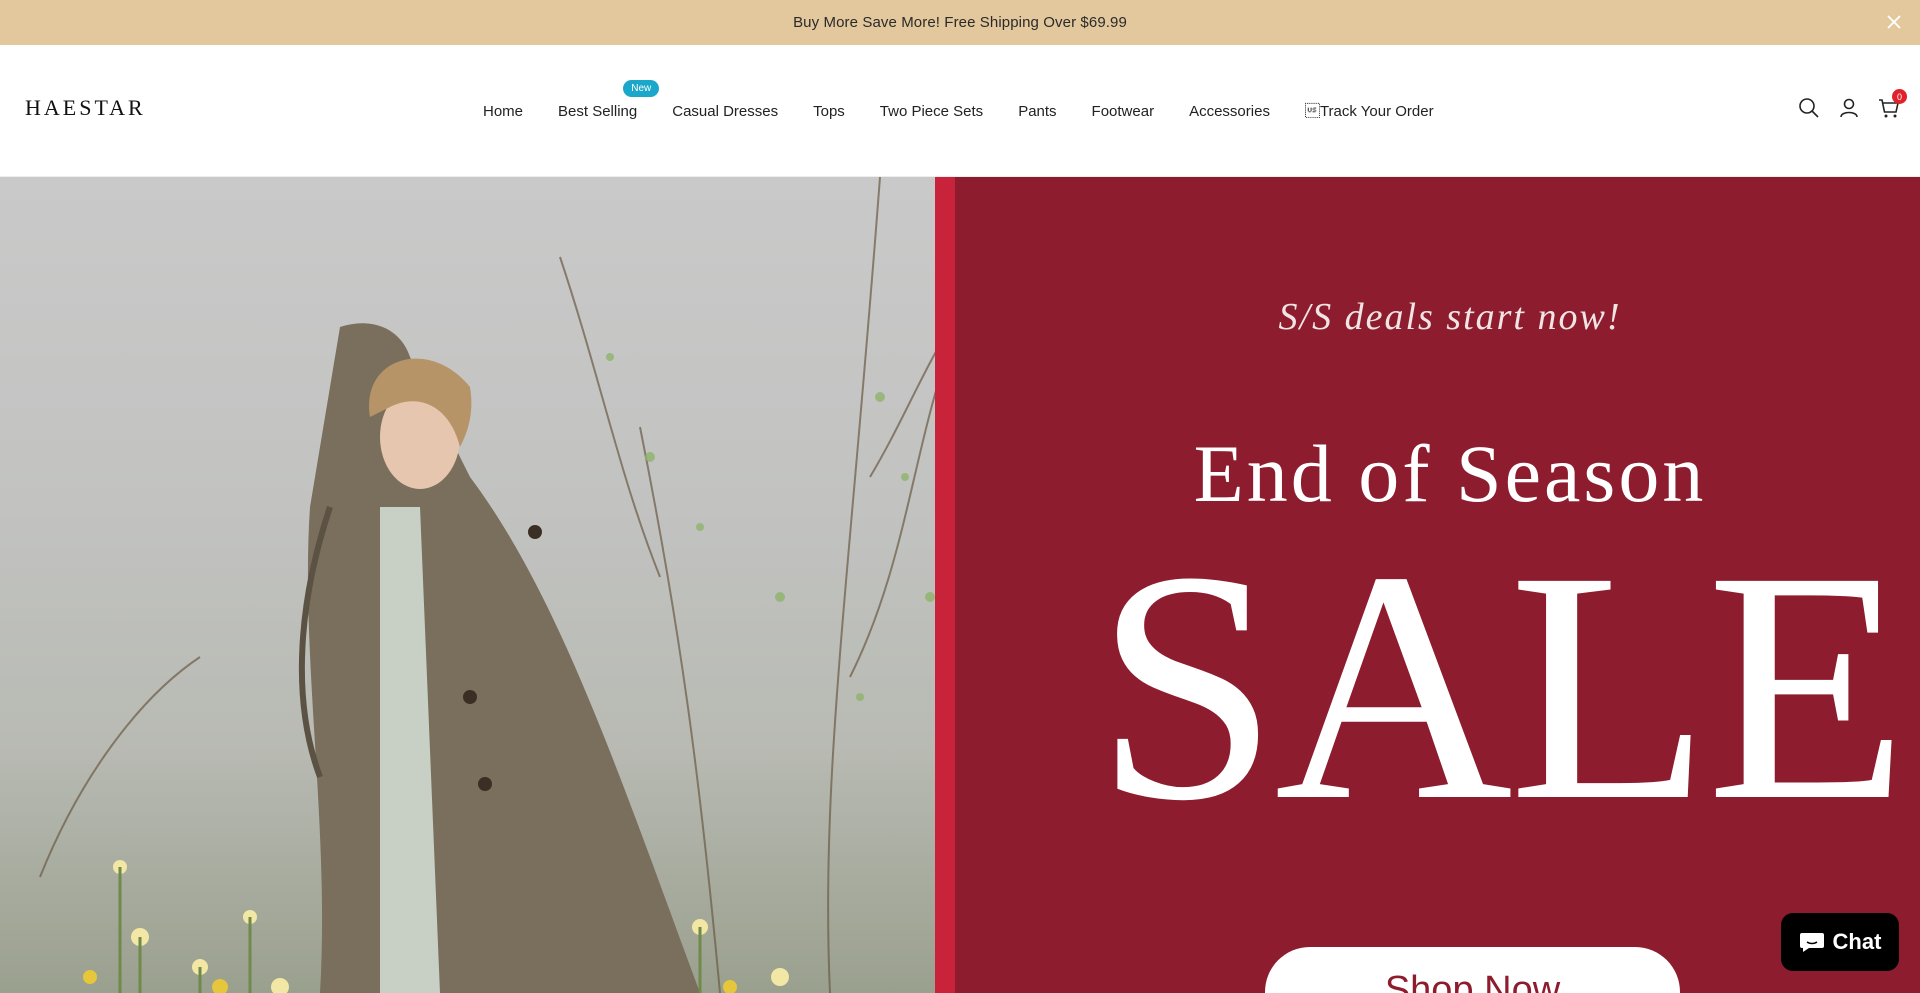 The height and width of the screenshot is (993, 1920). I want to click on nav-label: Casual Dresses, so click(725, 111).